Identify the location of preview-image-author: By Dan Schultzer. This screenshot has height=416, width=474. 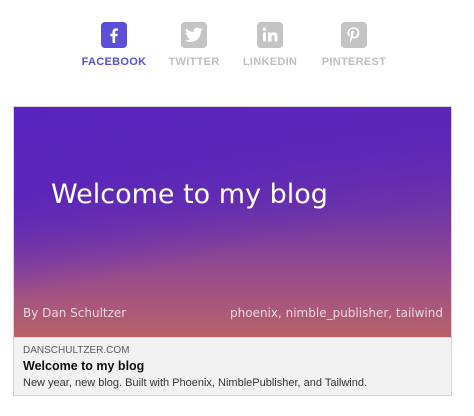
(75, 313).